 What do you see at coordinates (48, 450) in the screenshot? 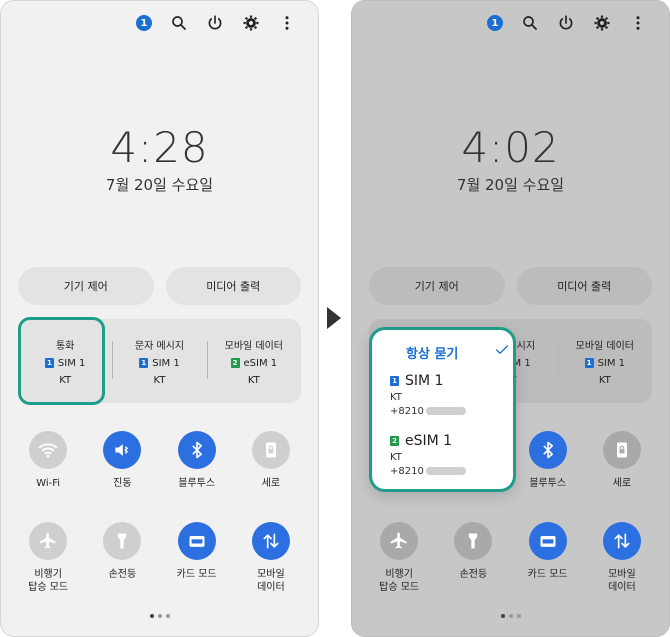
I see `wifi-icon` at bounding box center [48, 450].